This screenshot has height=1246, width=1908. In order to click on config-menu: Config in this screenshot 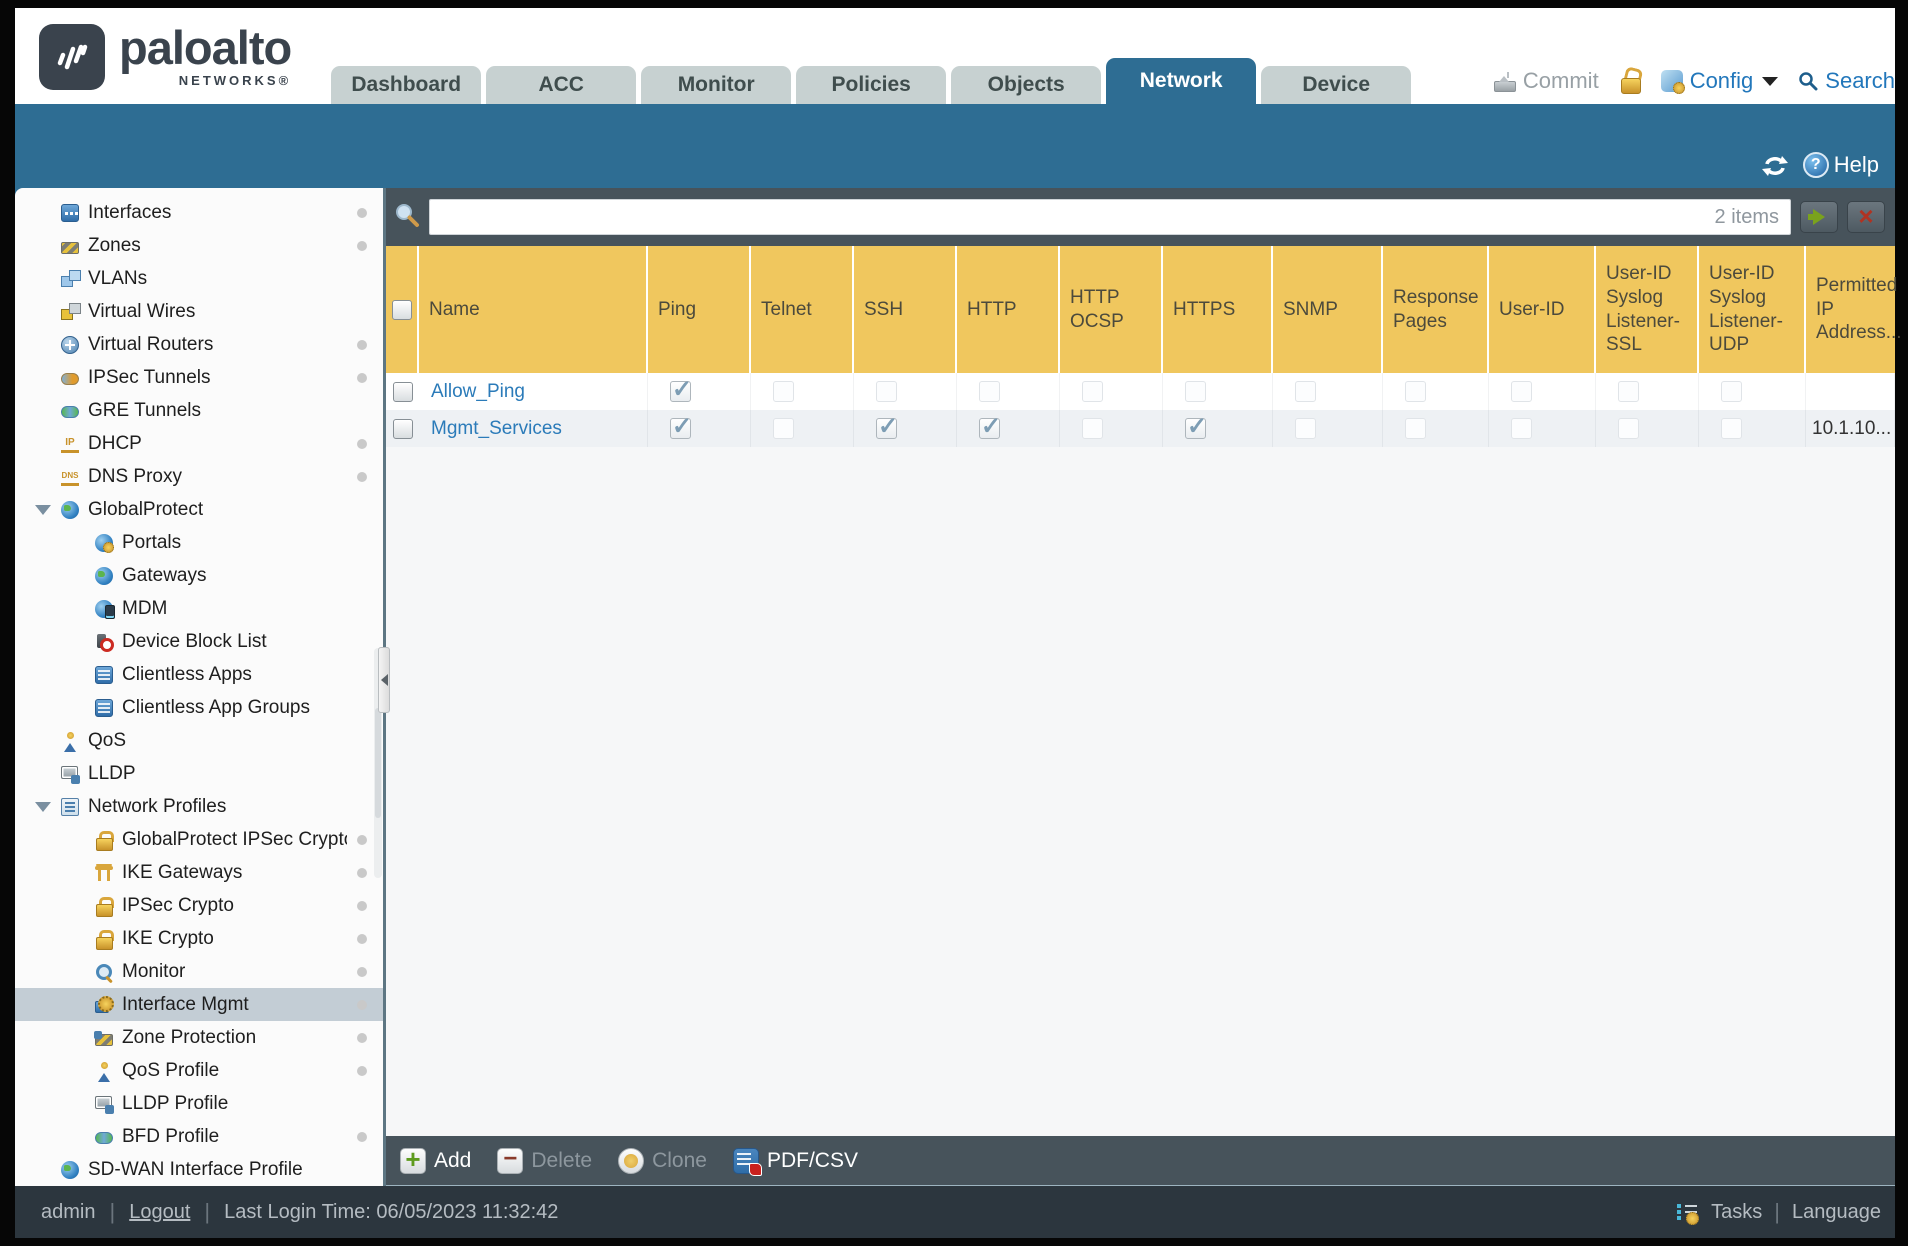, I will do `click(1719, 81)`.